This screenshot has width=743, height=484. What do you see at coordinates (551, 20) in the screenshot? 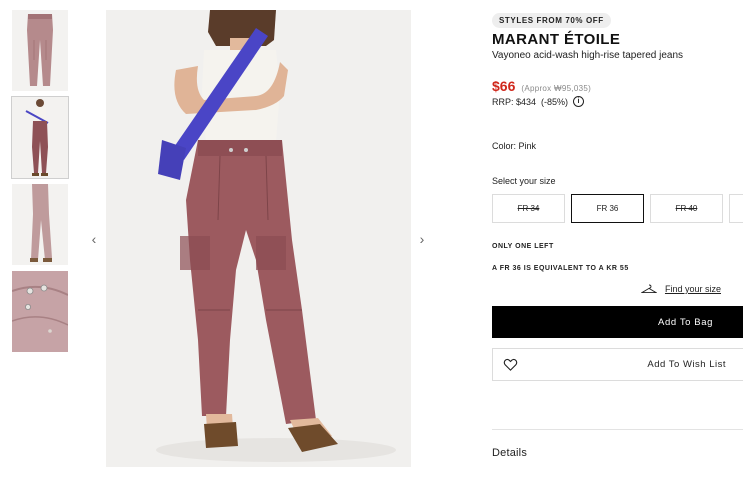
I see `promo-badge: STYLES FROM 70% OFF` at bounding box center [551, 20].